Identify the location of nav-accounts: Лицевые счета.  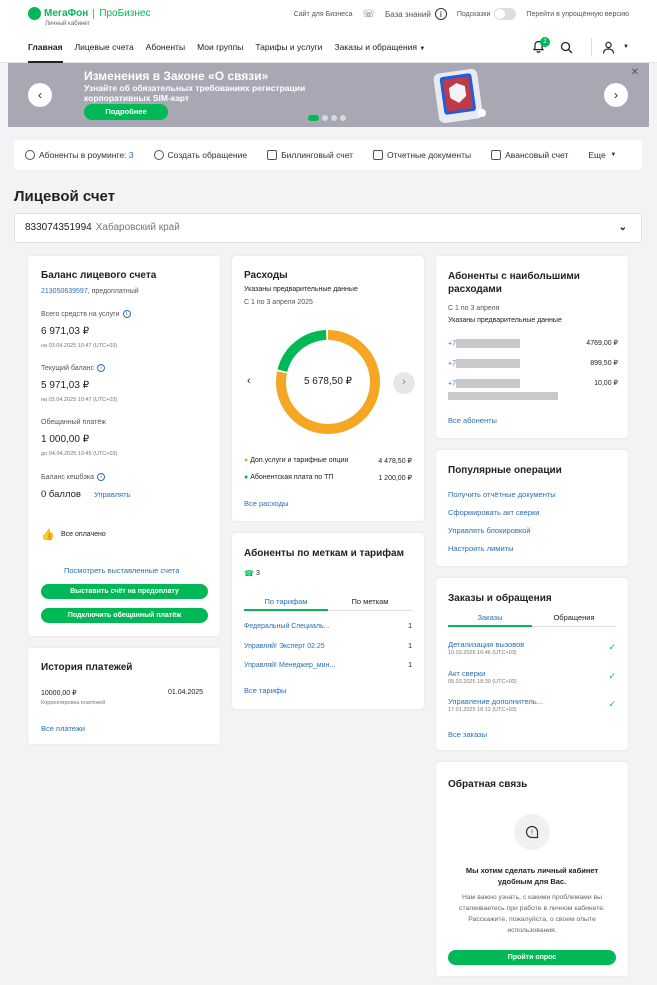
(104, 49).